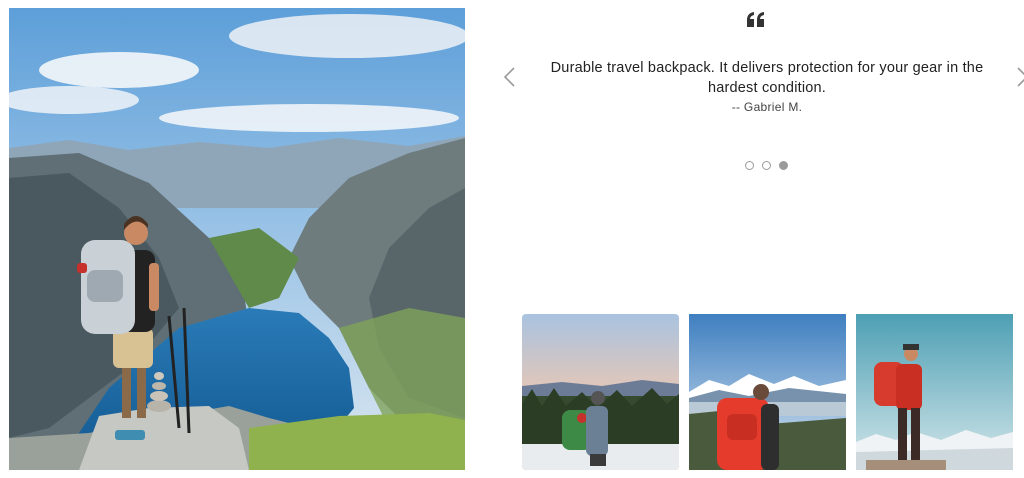  Describe the element at coordinates (767, 107) in the screenshot. I see `testimonial-author: -- Gabriel M.` at that location.